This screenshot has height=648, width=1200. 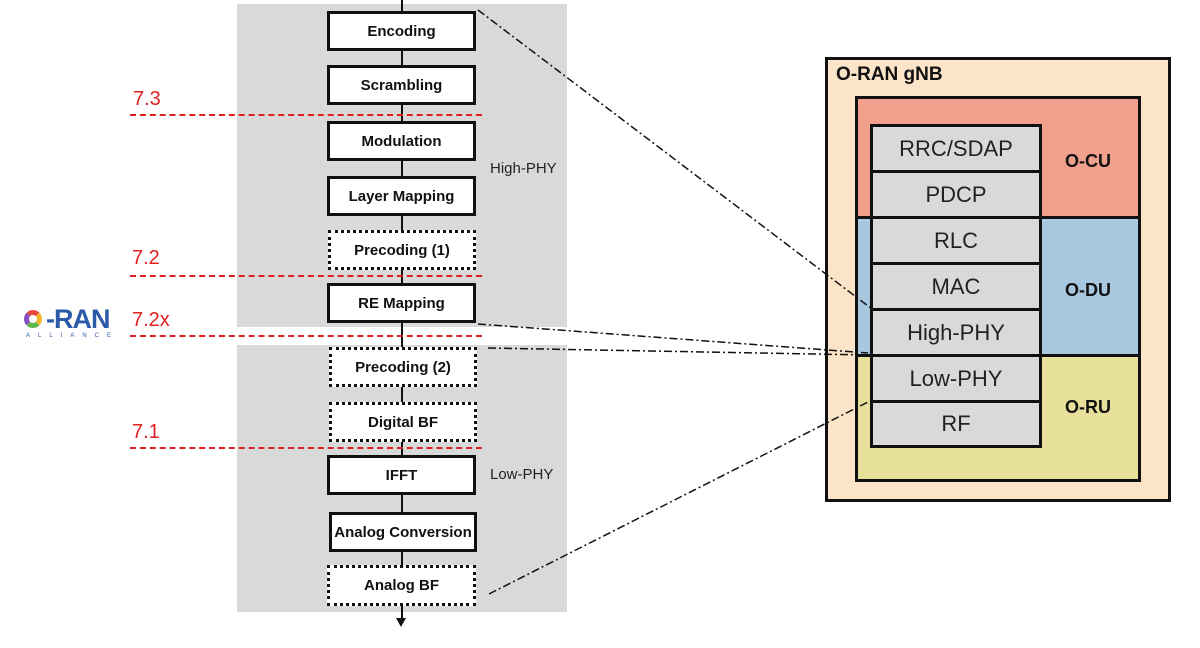 I want to click on split-label-7-2: 7.2, so click(x=146, y=258).